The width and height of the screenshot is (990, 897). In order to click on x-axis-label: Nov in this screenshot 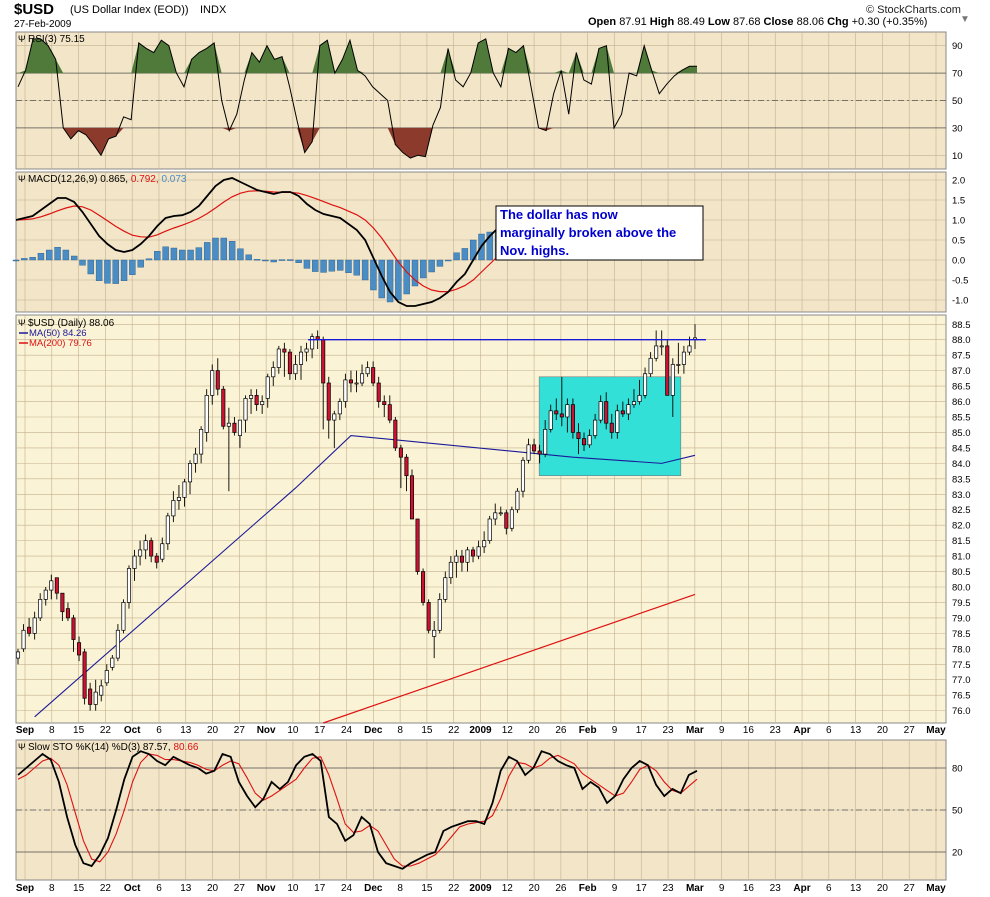, I will do `click(266, 730)`.